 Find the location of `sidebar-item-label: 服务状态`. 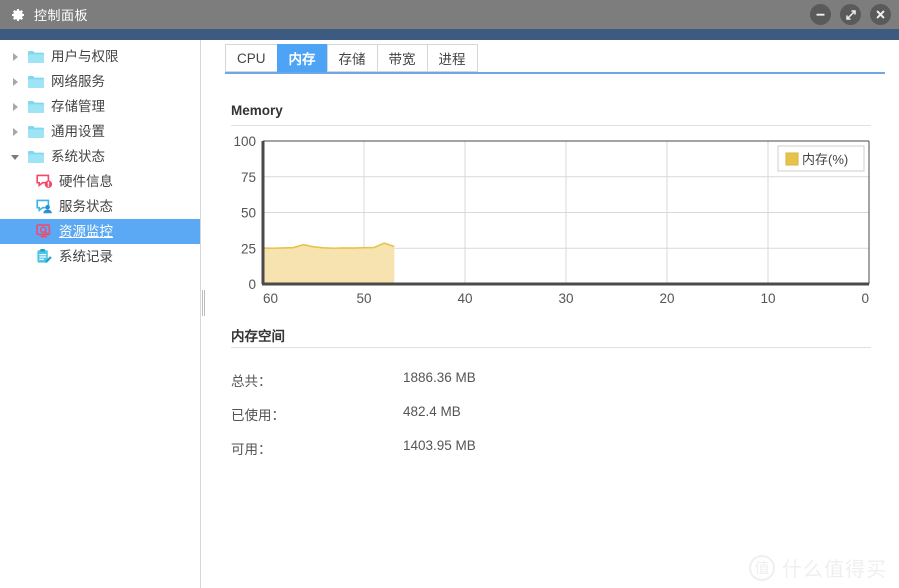

sidebar-item-label: 服务状态 is located at coordinates (86, 206).